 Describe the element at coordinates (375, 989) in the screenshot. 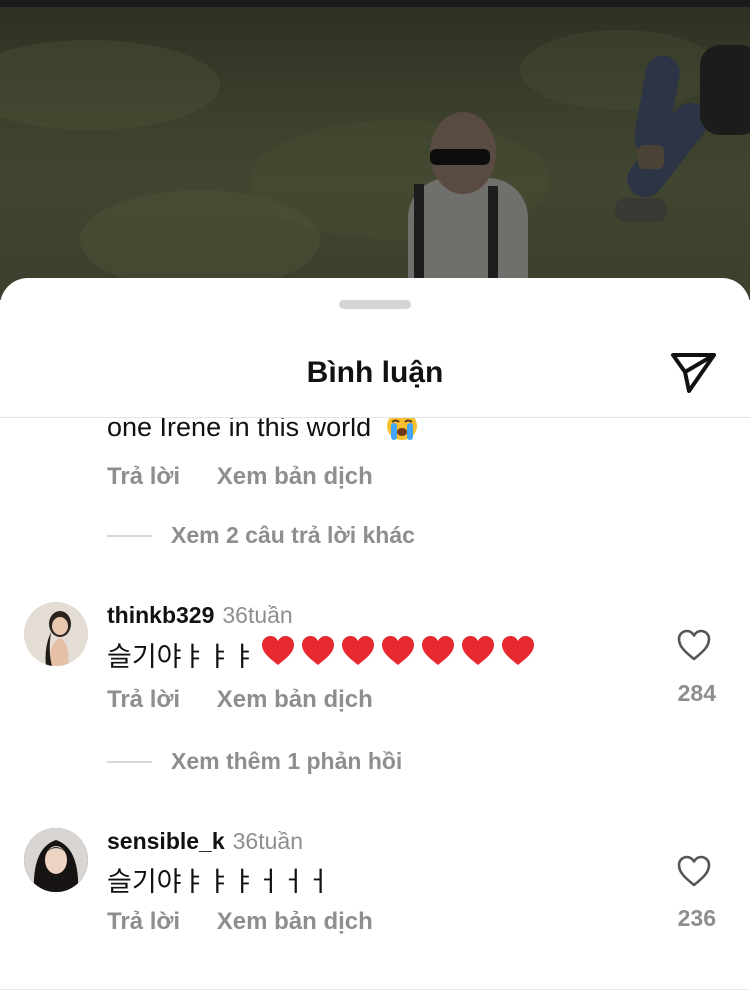

I see `bottom-divider` at that location.